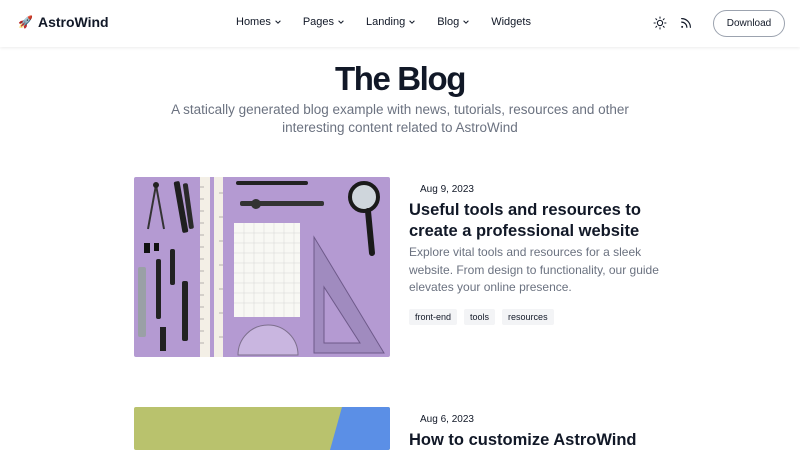 The height and width of the screenshot is (450, 800). I want to click on tag-front-end: front-end, so click(433, 317).